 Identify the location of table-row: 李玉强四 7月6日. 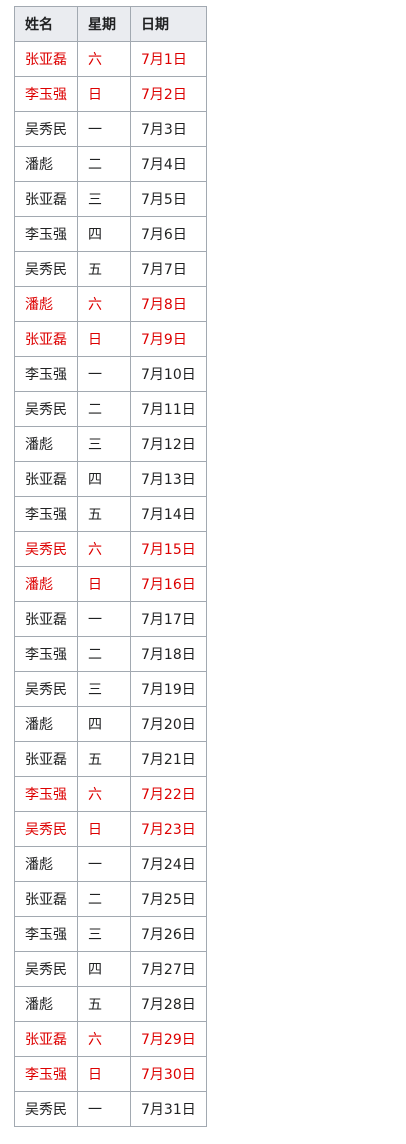
(110, 234).